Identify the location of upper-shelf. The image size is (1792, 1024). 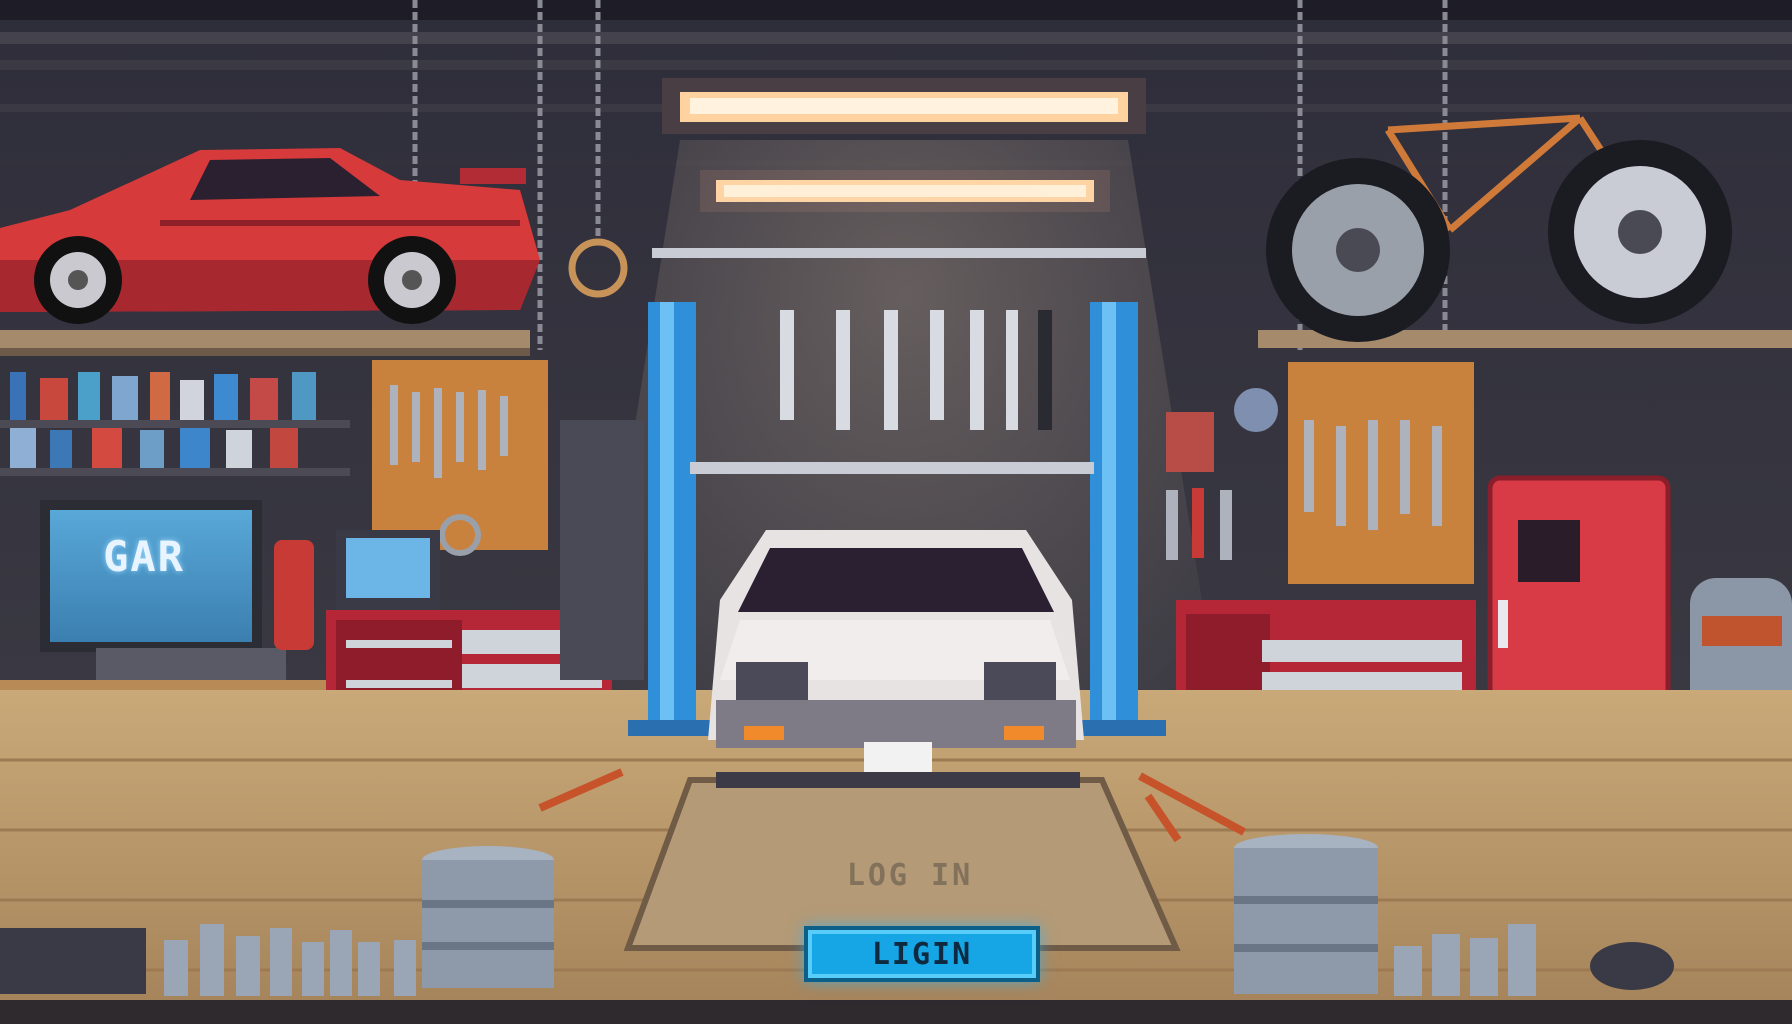
(265, 340).